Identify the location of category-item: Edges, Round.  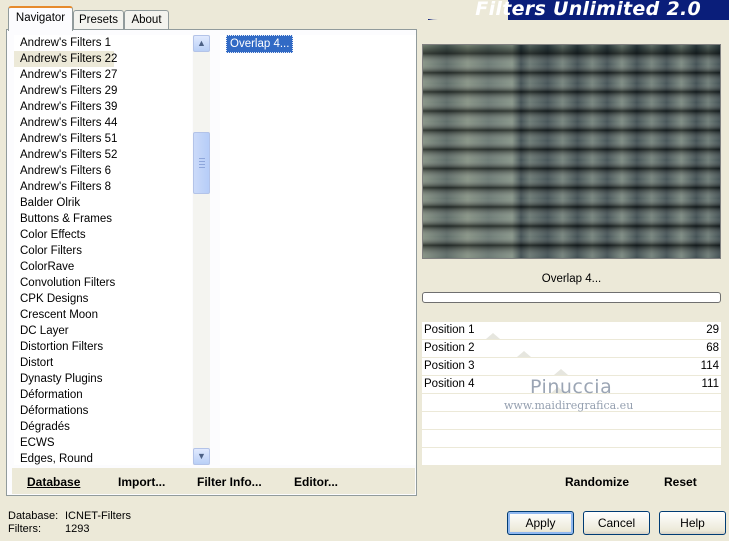
(103, 458).